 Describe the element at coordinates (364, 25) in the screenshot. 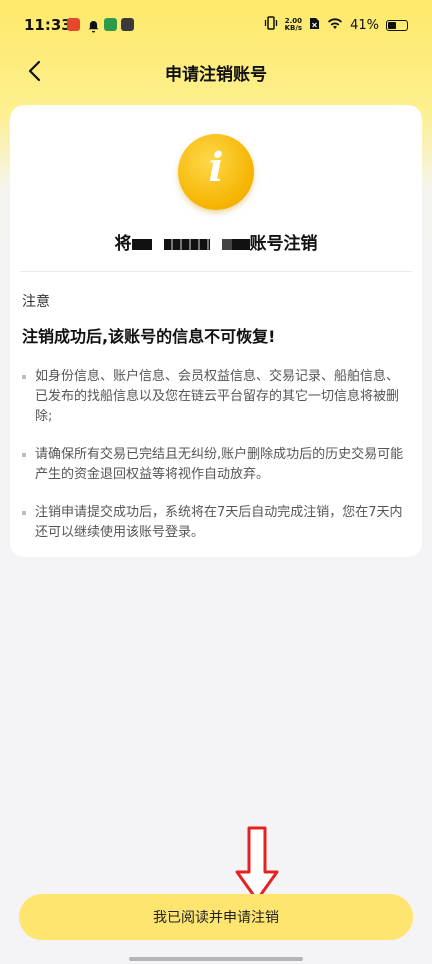

I see `battery-percent: 41%` at that location.